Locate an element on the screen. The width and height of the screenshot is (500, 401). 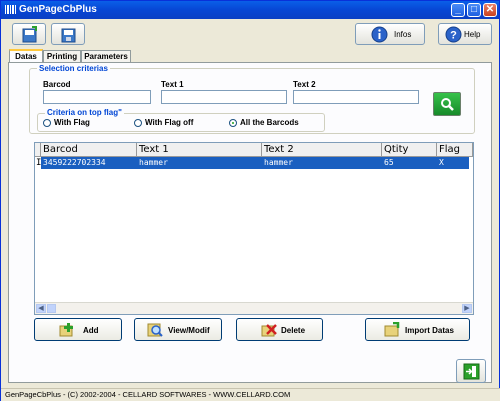
exit-button is located at coordinates (471, 371).